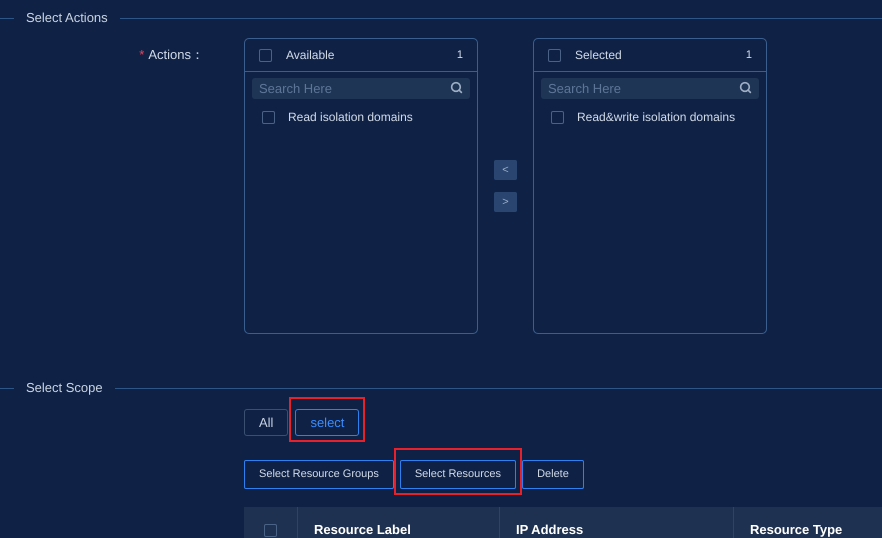 The width and height of the screenshot is (882, 538). What do you see at coordinates (266, 422) in the screenshot?
I see `scope-tab: All` at bounding box center [266, 422].